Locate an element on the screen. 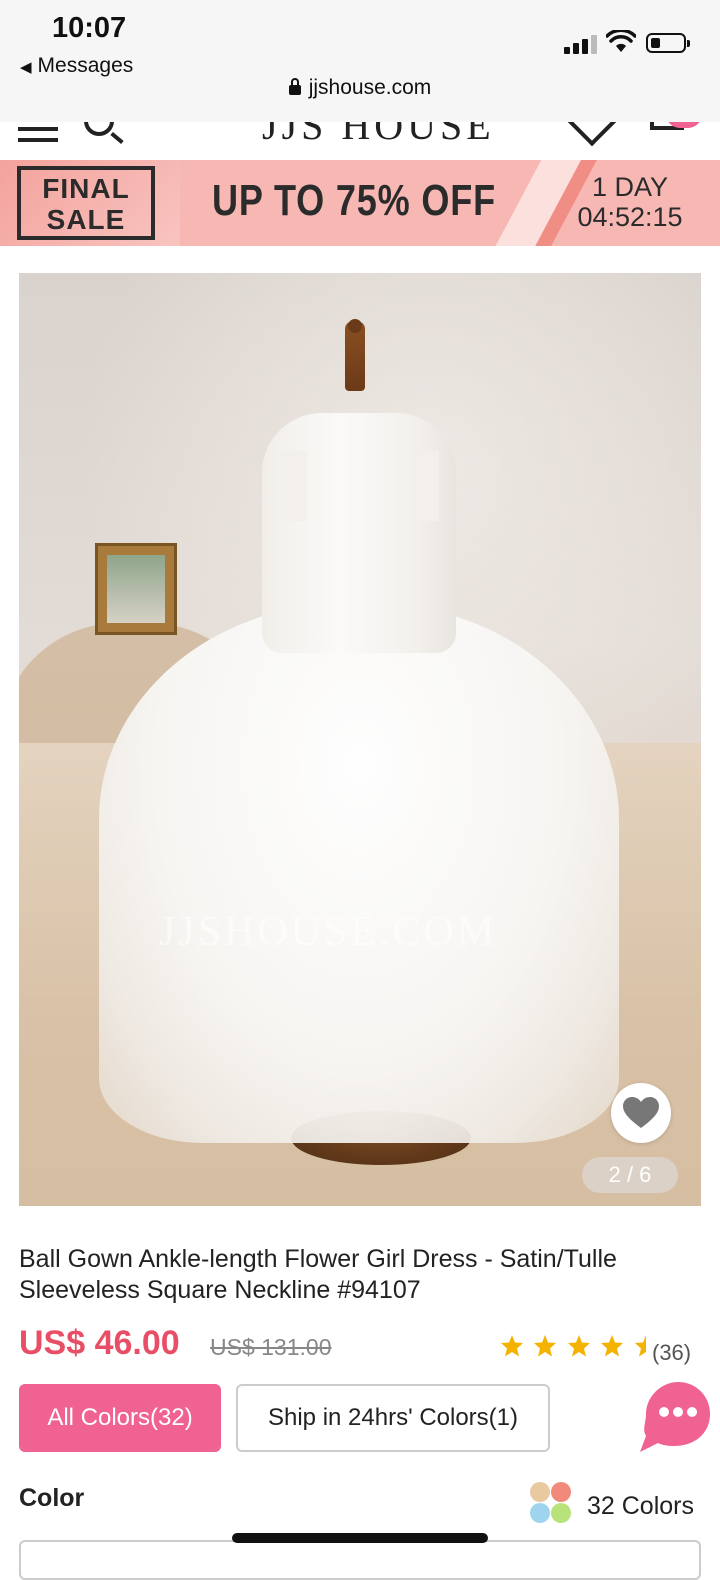 This screenshot has width=720, height=1580. review-count: (36) is located at coordinates (671, 1353).